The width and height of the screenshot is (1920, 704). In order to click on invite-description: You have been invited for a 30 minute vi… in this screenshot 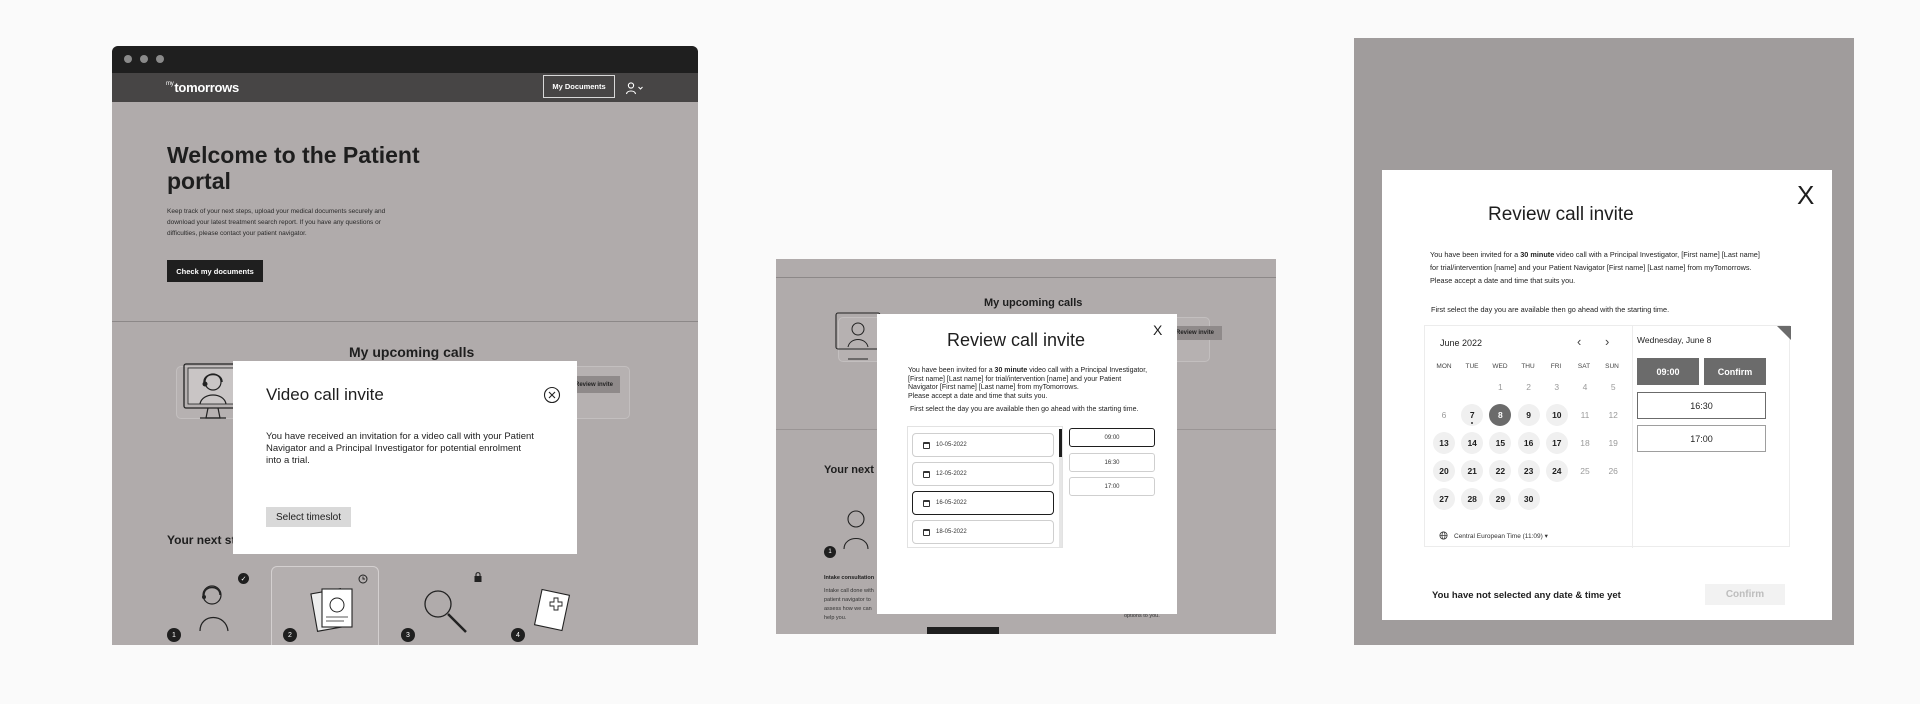, I will do `click(1595, 267)`.